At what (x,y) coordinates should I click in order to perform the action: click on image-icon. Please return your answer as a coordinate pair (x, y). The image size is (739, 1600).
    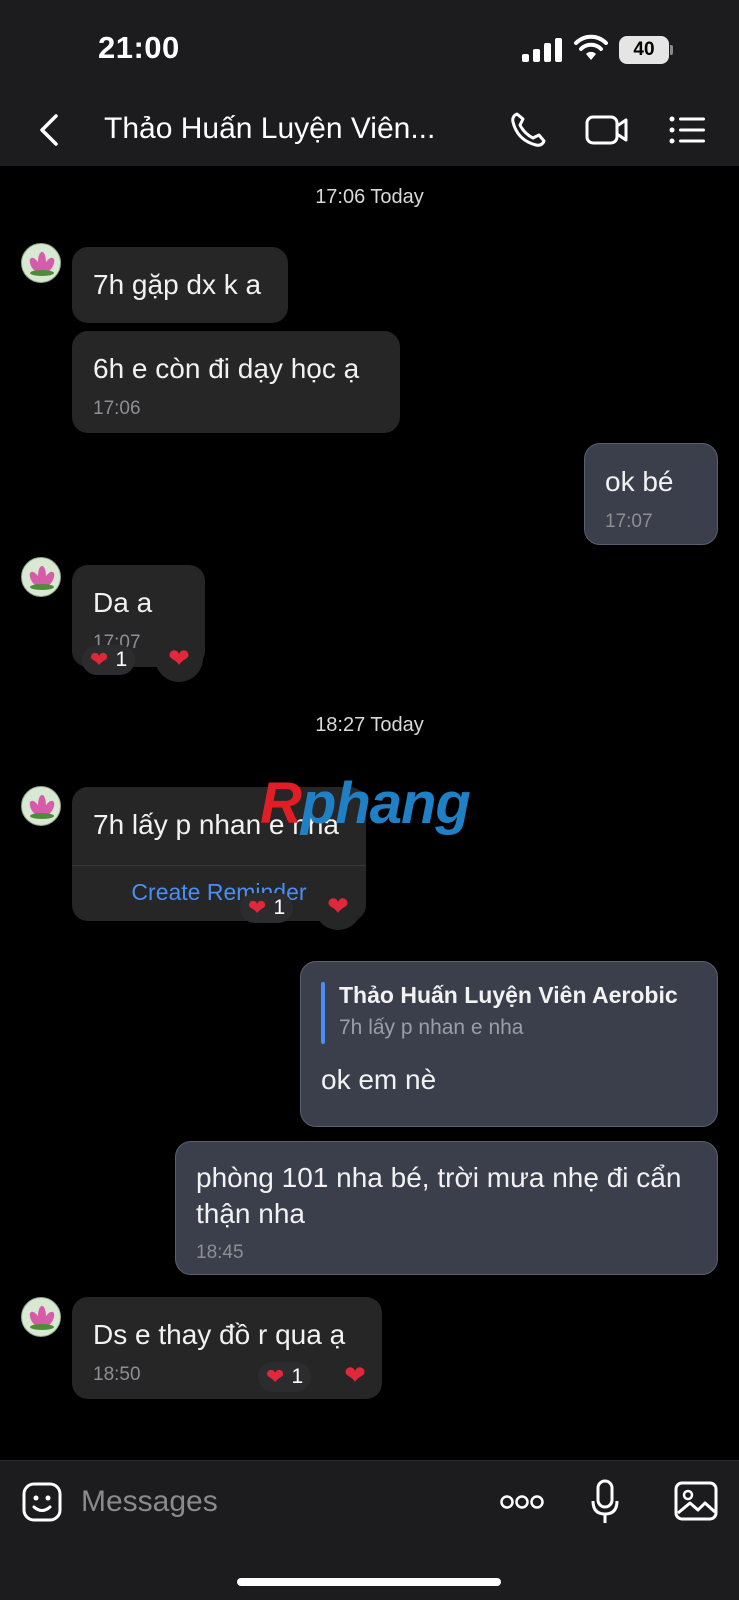
    Looking at the image, I should click on (696, 1501).